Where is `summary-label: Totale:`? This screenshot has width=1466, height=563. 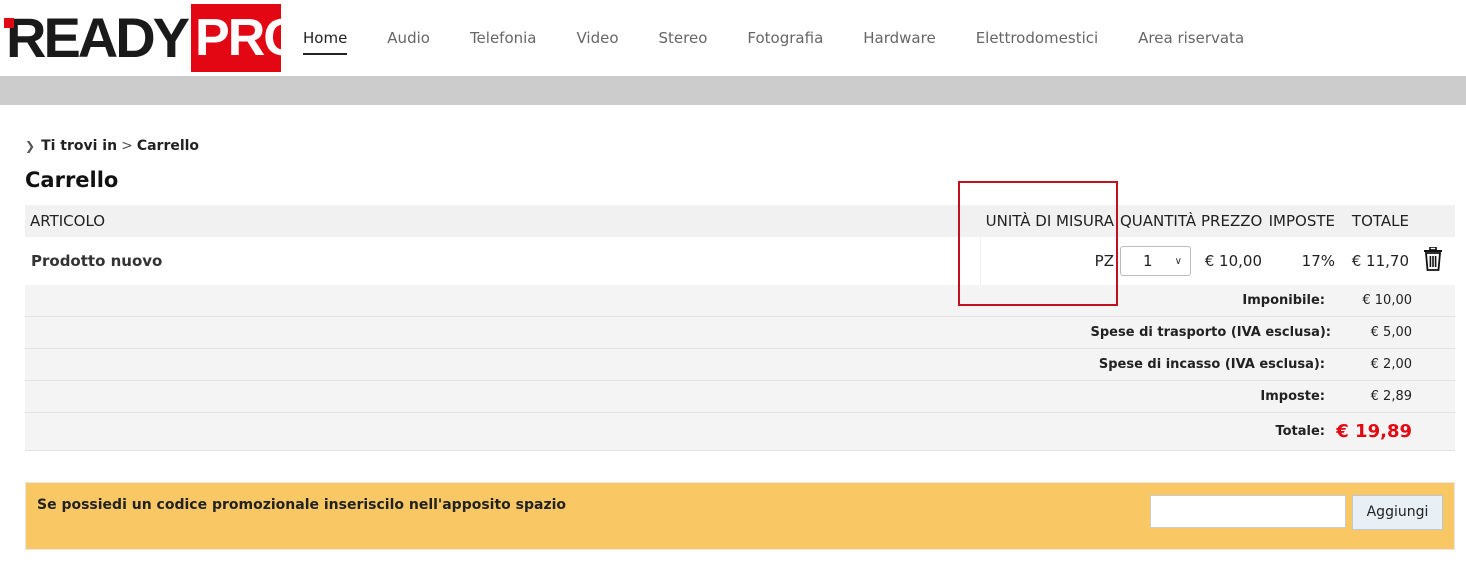 summary-label: Totale: is located at coordinates (1300, 431).